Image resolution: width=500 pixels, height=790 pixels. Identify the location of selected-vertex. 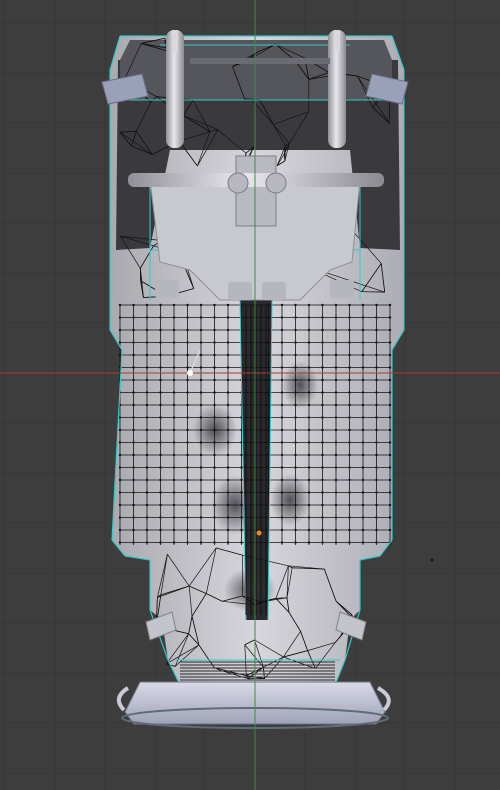
(190, 373).